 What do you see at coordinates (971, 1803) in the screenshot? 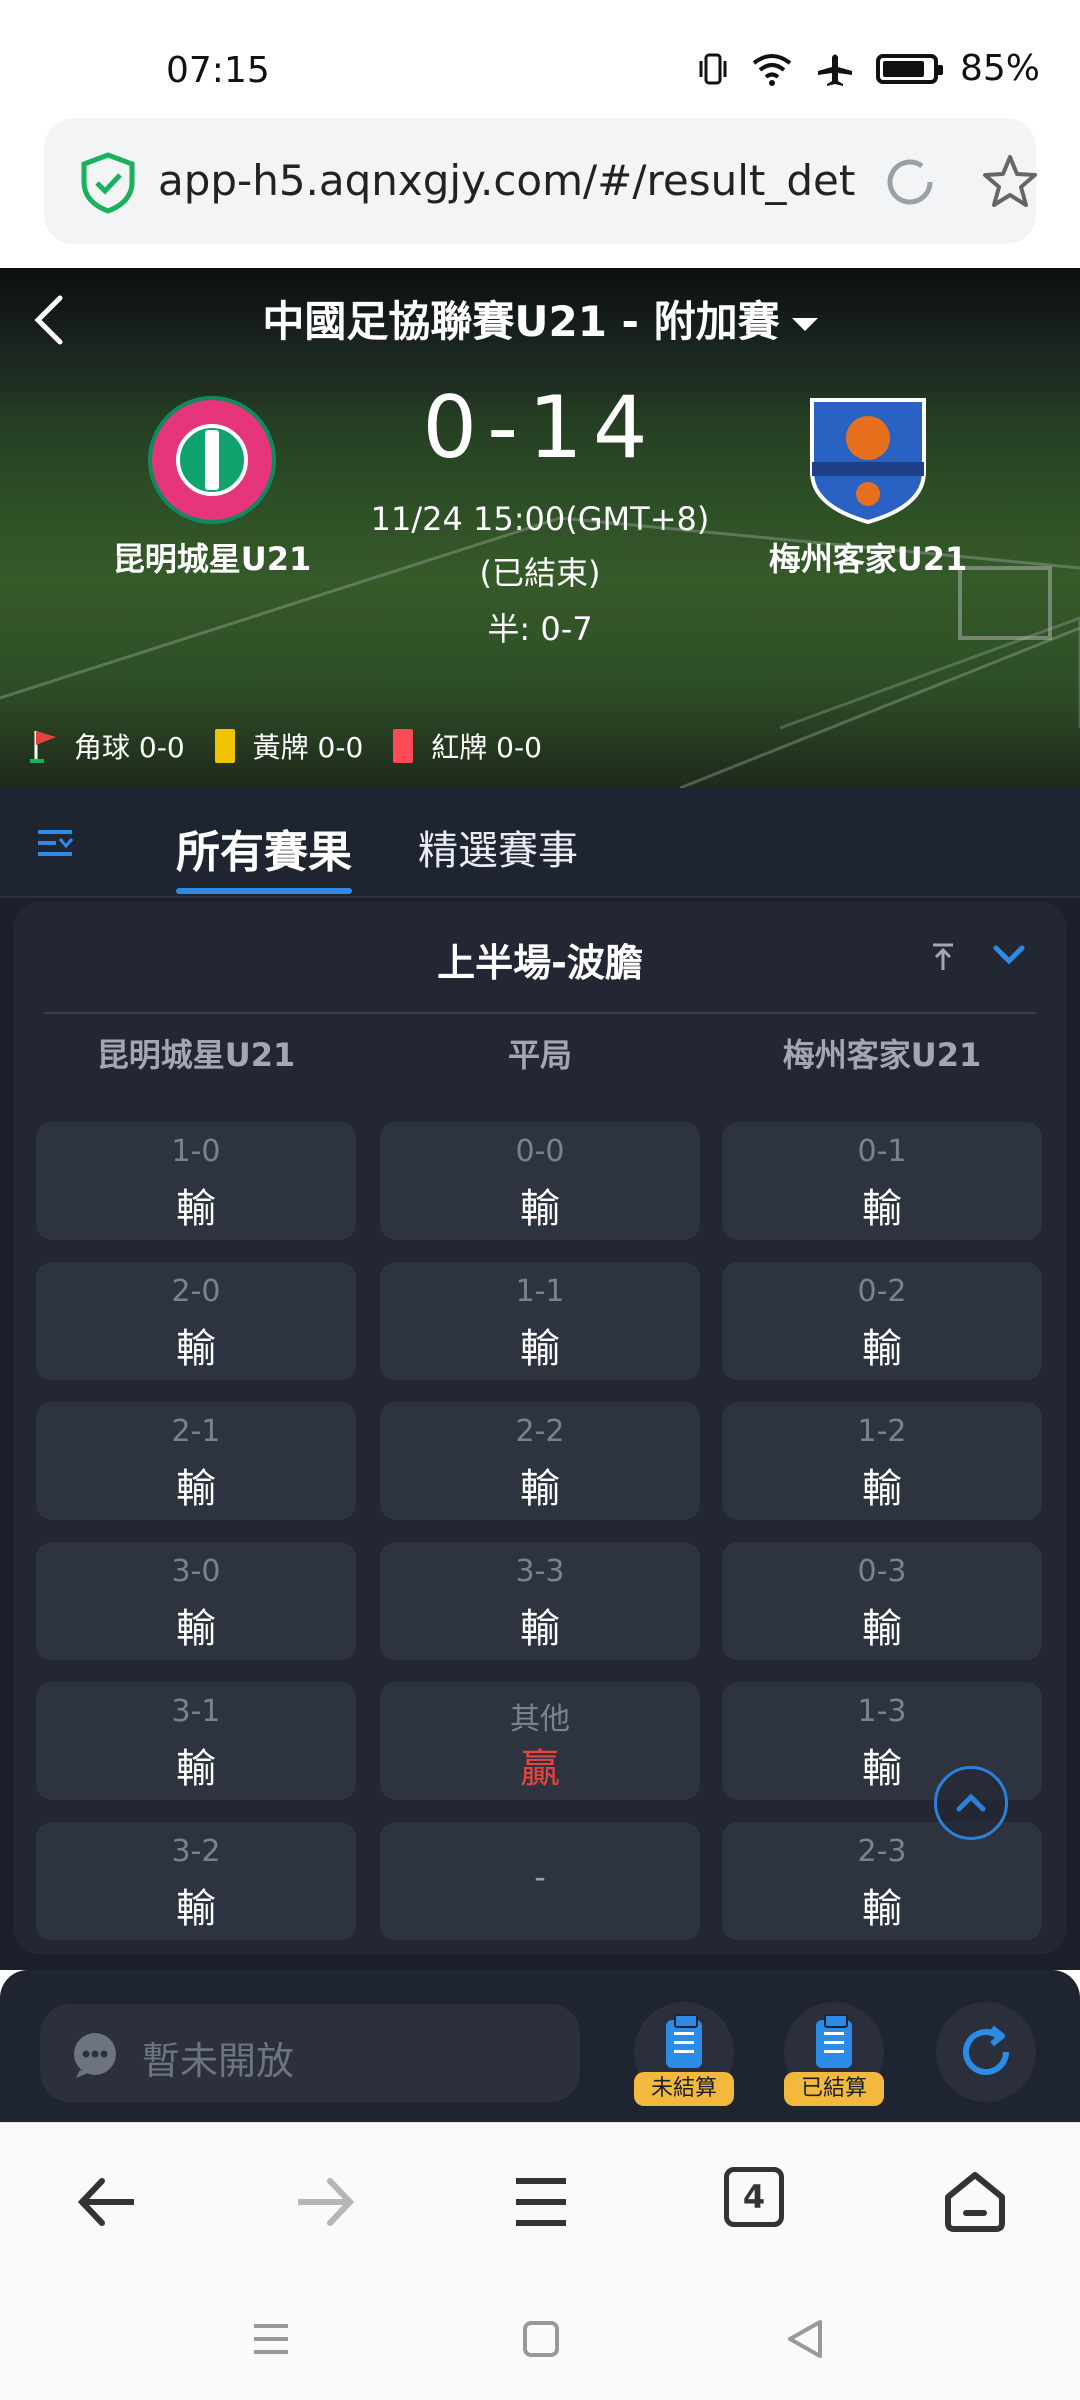
I see `scroll-top-button` at bounding box center [971, 1803].